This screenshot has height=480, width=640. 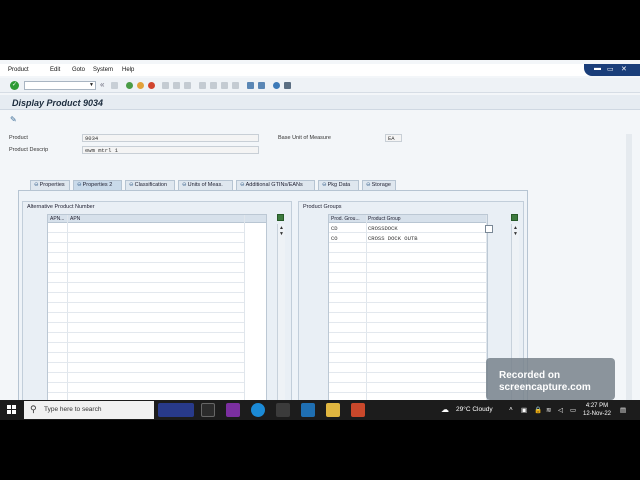 What do you see at coordinates (334, 228) in the screenshot?
I see `prod-group-code-cell: CD` at bounding box center [334, 228].